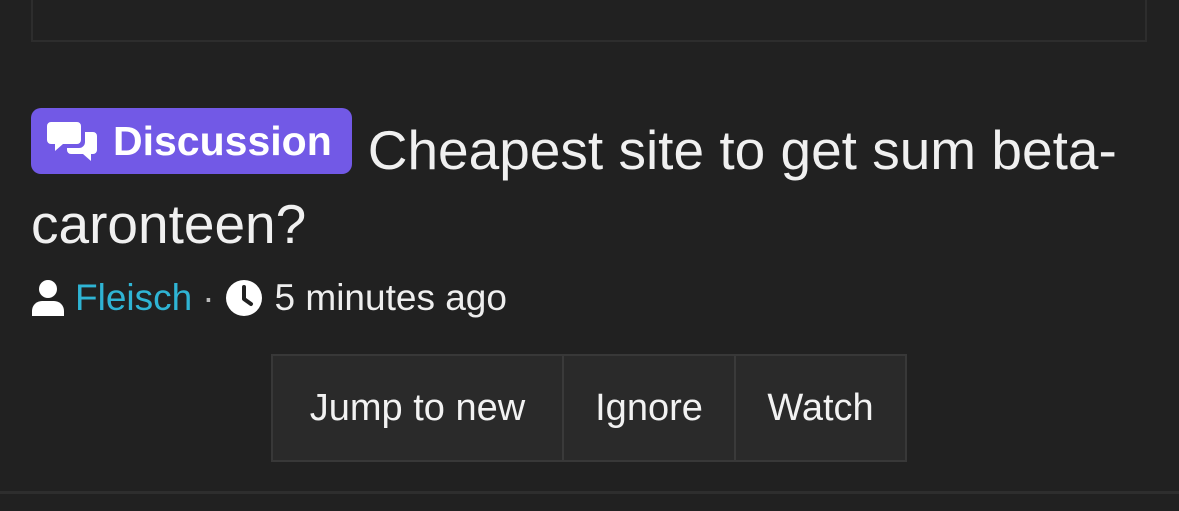 This screenshot has height=511, width=1179. I want to click on next-thread-divider, so click(589, 501).